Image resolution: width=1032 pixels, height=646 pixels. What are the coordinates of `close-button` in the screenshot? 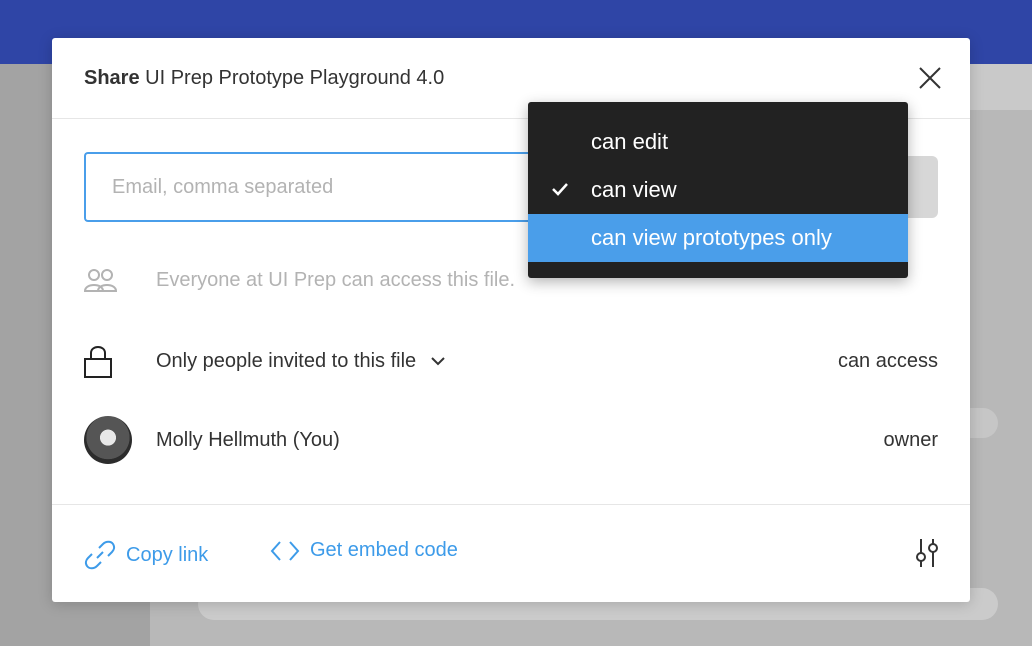 It's located at (930, 78).